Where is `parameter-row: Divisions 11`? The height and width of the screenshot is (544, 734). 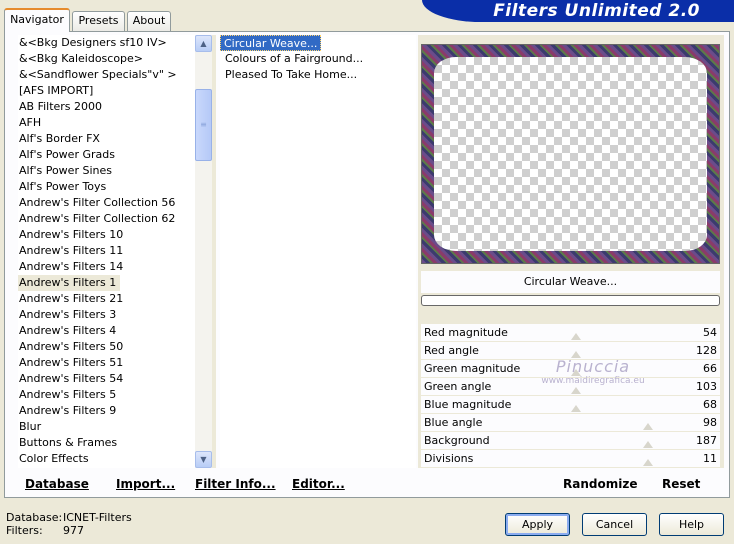 parameter-row: Divisions 11 is located at coordinates (570, 459).